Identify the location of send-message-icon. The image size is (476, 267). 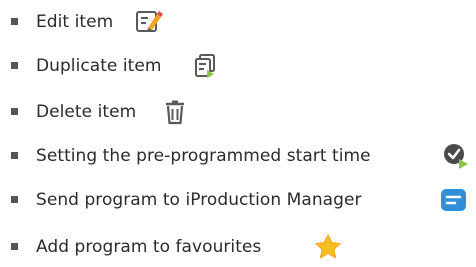
(454, 200).